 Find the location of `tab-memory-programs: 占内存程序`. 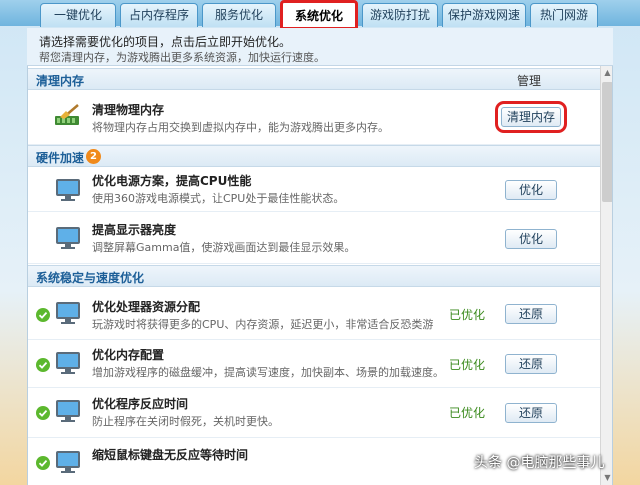

tab-memory-programs: 占内存程序 is located at coordinates (159, 15).